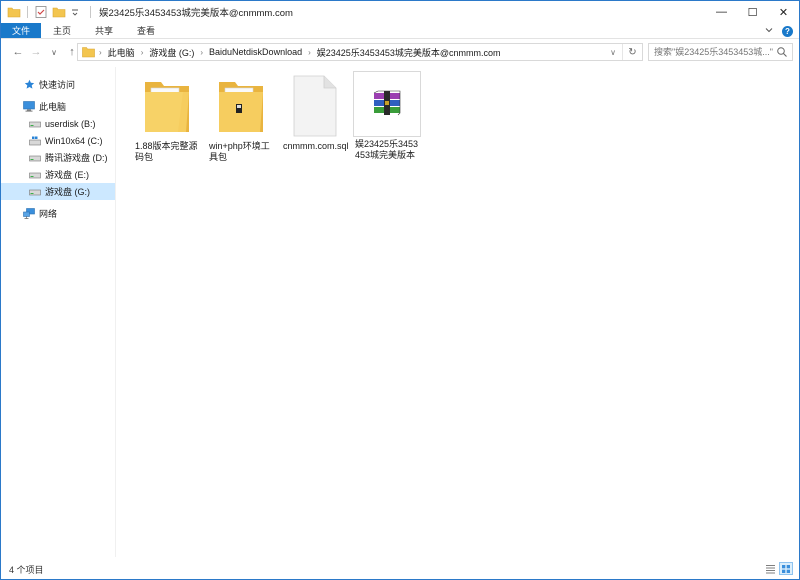 The height and width of the screenshot is (580, 800). I want to click on sidebar-item-drive-d: 腾讯游戏盘 (D:), so click(58, 157).